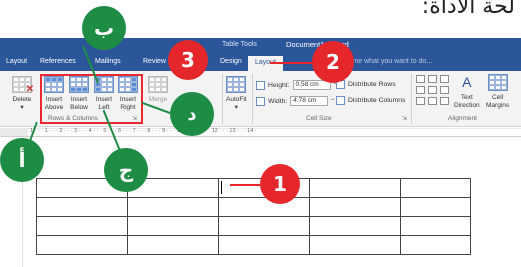 The height and width of the screenshot is (267, 521). Describe the element at coordinates (279, 85) in the screenshot. I see `height-label: Height:` at that location.